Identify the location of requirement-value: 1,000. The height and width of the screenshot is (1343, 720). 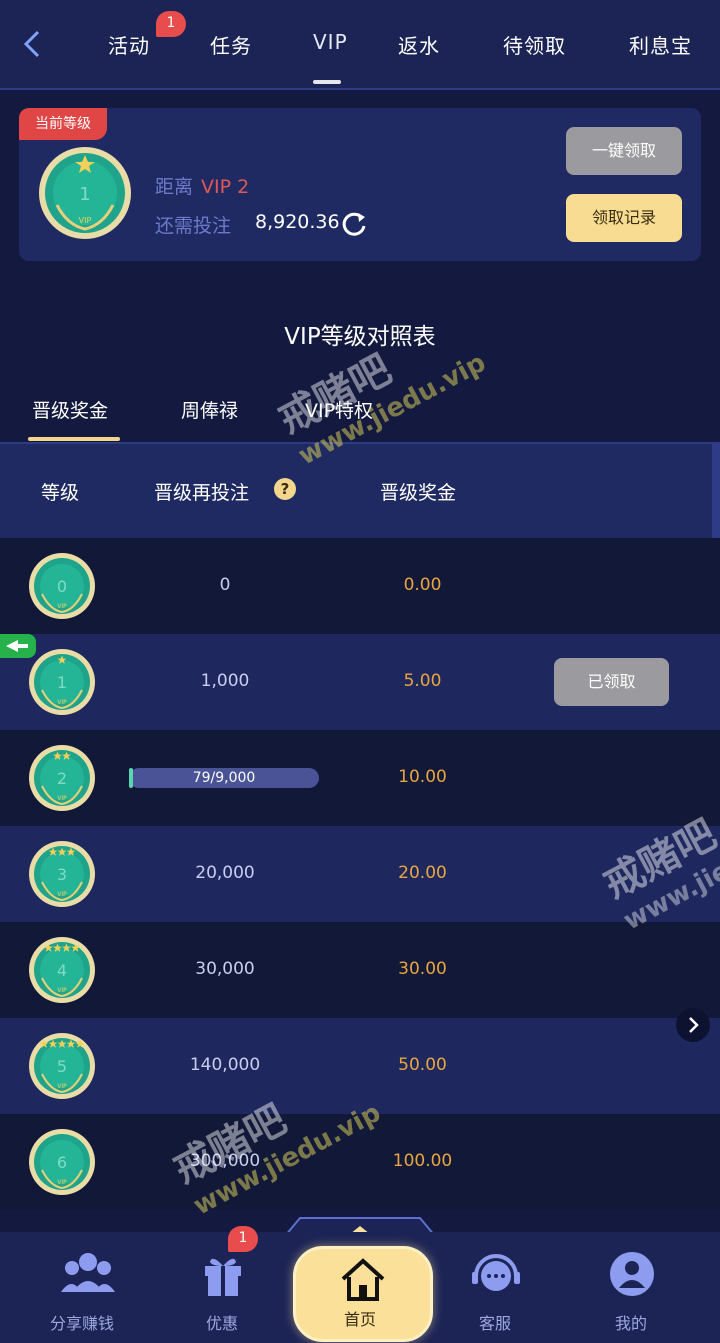
(225, 681).